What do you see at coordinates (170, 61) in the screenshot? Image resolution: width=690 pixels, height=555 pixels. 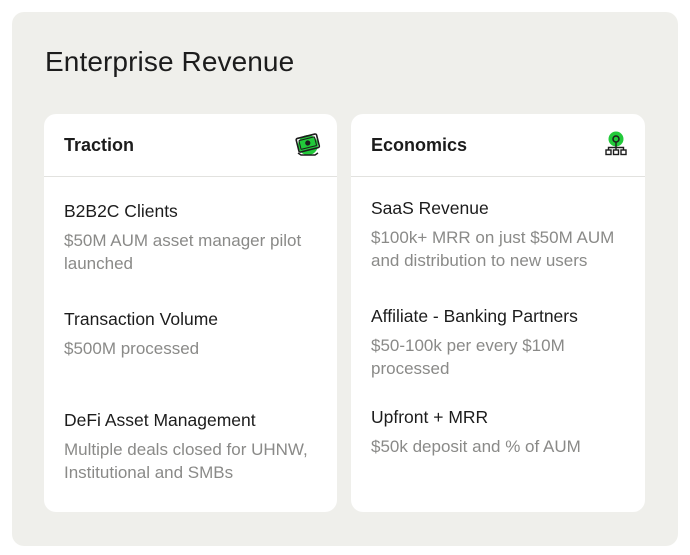 I see `page-title: Enterprise Revenue` at bounding box center [170, 61].